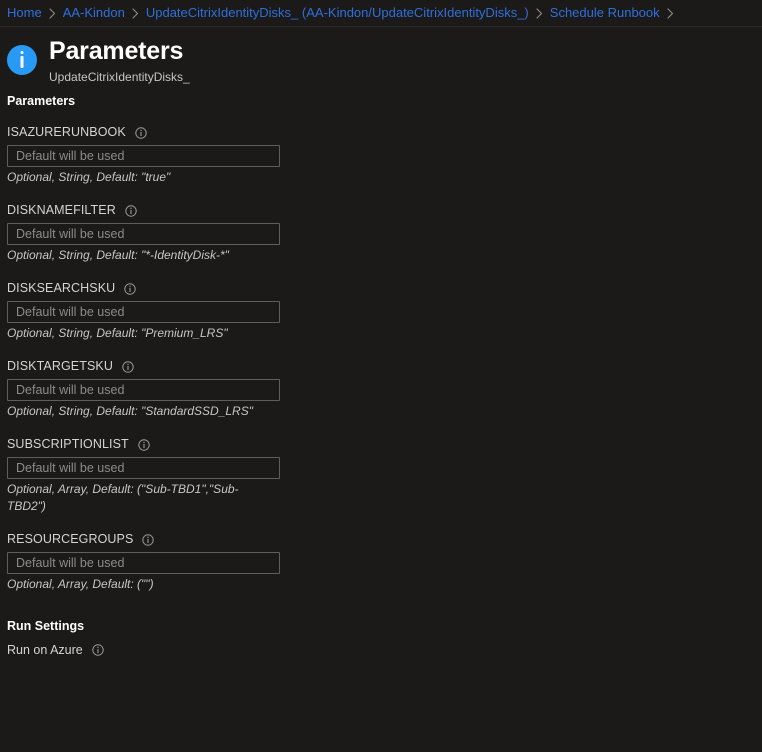  What do you see at coordinates (61, 288) in the screenshot?
I see `parameter-label-disksearchsku: DISKSEARCHSKU` at bounding box center [61, 288].